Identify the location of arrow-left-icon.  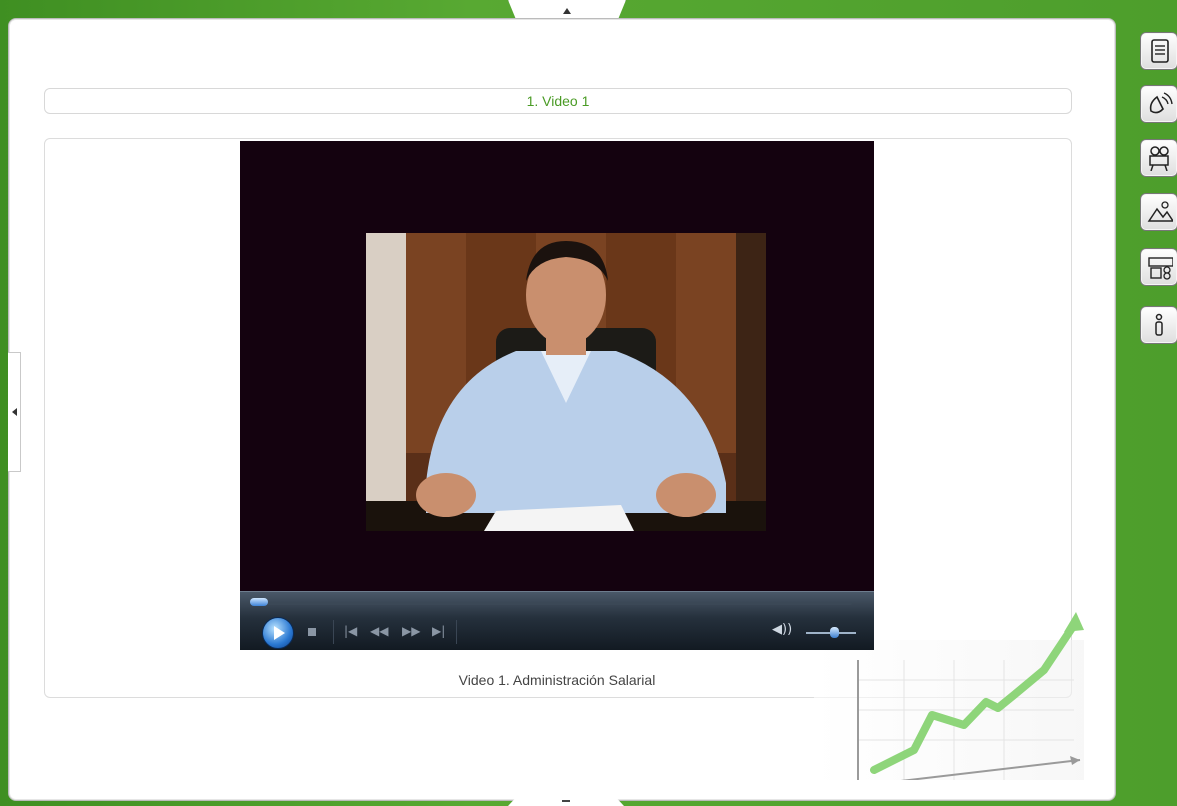
(14, 412).